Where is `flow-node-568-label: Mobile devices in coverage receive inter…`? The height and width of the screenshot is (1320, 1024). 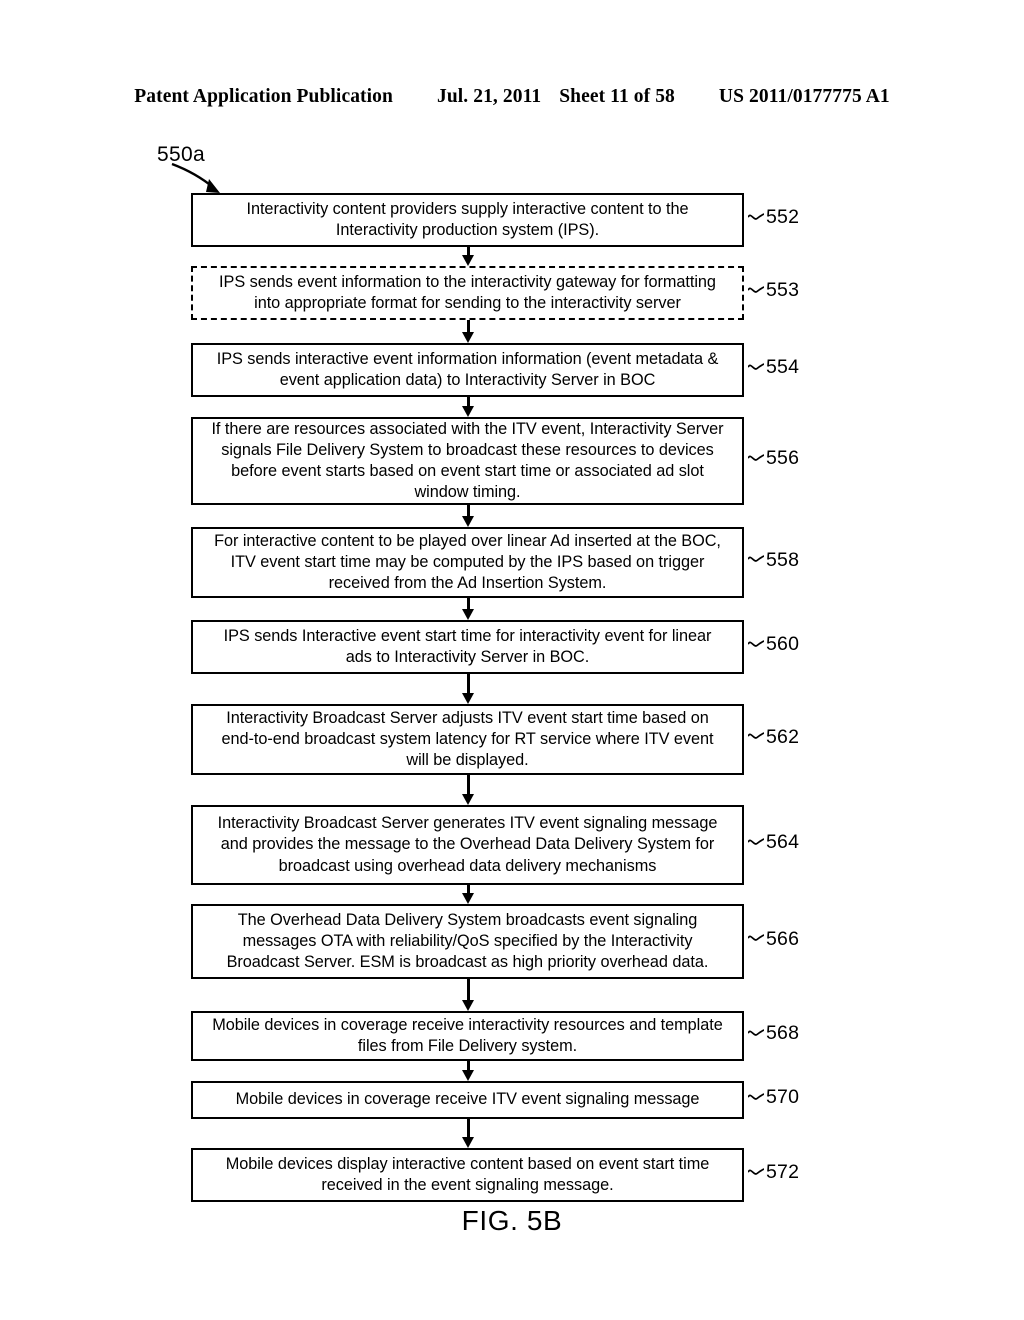 flow-node-568-label: Mobile devices in coverage receive inter… is located at coordinates (467, 1035).